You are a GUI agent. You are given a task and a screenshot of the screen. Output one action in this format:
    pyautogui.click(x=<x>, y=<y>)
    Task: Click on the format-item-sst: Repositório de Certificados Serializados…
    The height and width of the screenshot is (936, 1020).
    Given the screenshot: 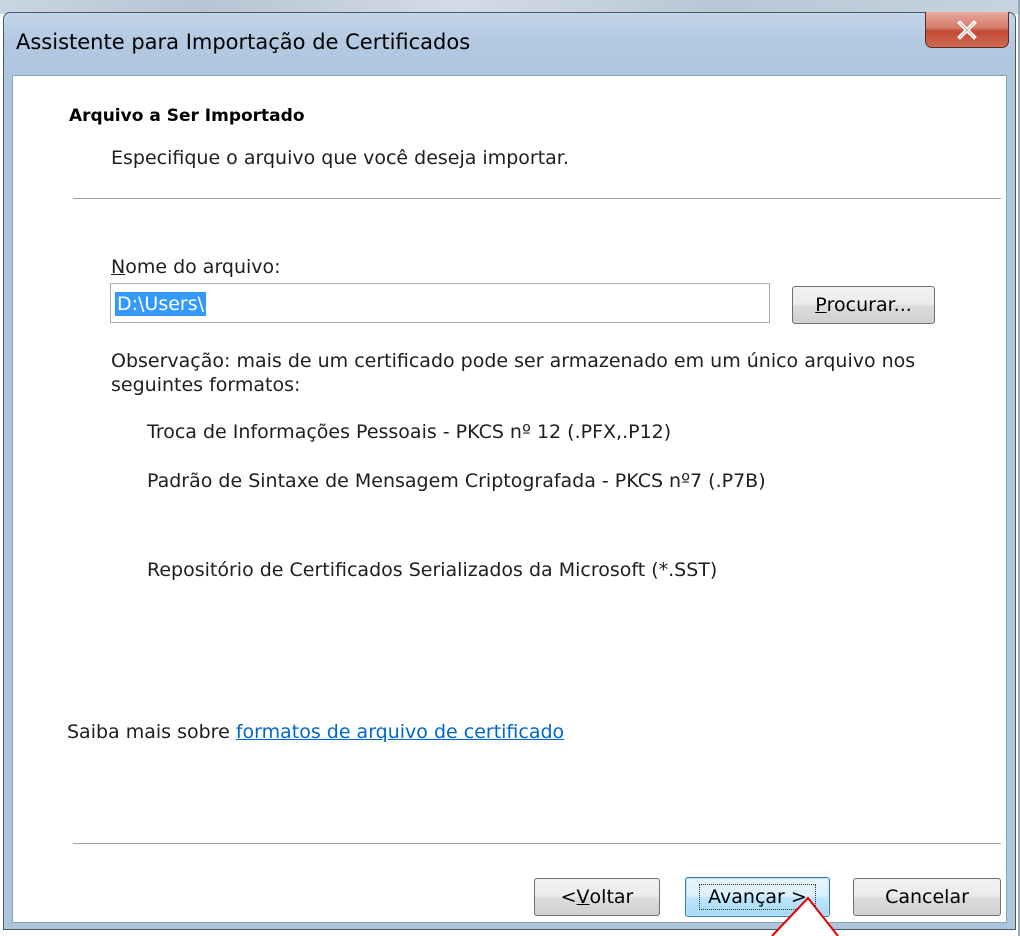 What is the action you would take?
    pyautogui.click(x=432, y=570)
    